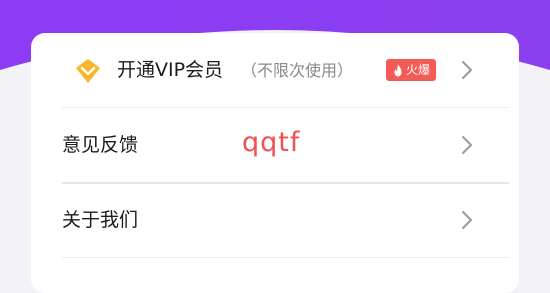 The width and height of the screenshot is (550, 293). What do you see at coordinates (271, 142) in the screenshot?
I see `overlay-text: qqtf` at bounding box center [271, 142].